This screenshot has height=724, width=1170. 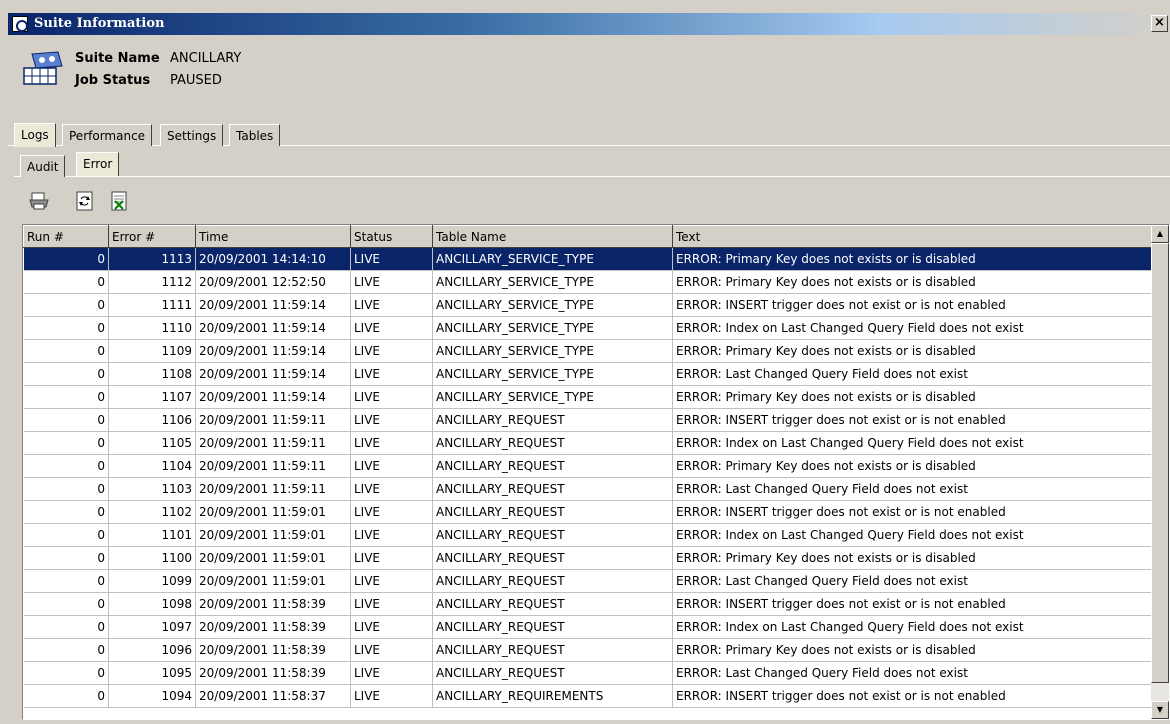 What do you see at coordinates (1160, 463) in the screenshot?
I see `scroll-thumb` at bounding box center [1160, 463].